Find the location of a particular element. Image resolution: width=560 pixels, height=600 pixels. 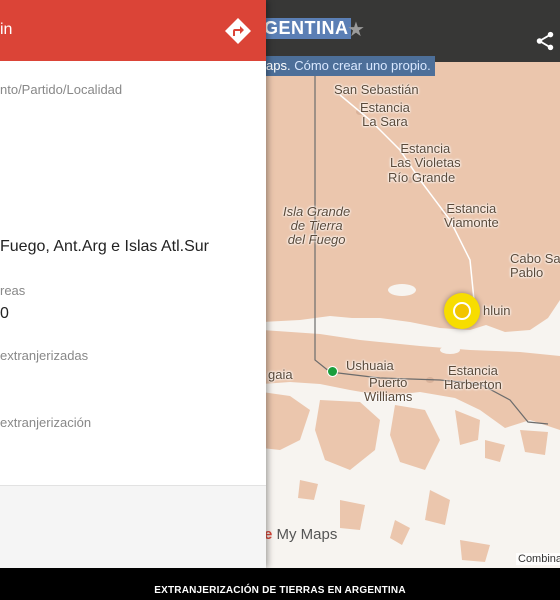

field-area-label: reas is located at coordinates (13, 290).